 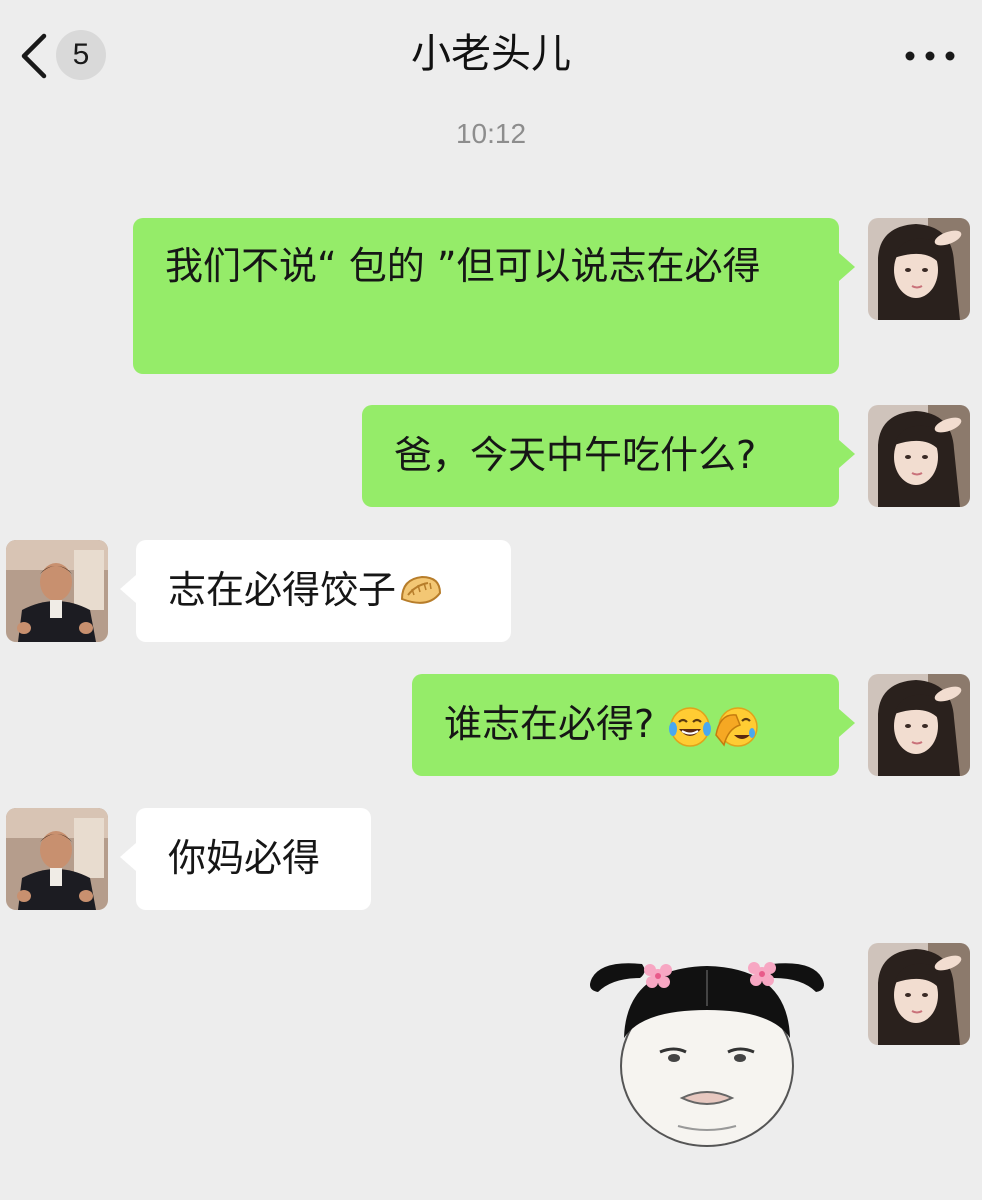 What do you see at coordinates (421, 589) in the screenshot?
I see `dumpling-emoji` at bounding box center [421, 589].